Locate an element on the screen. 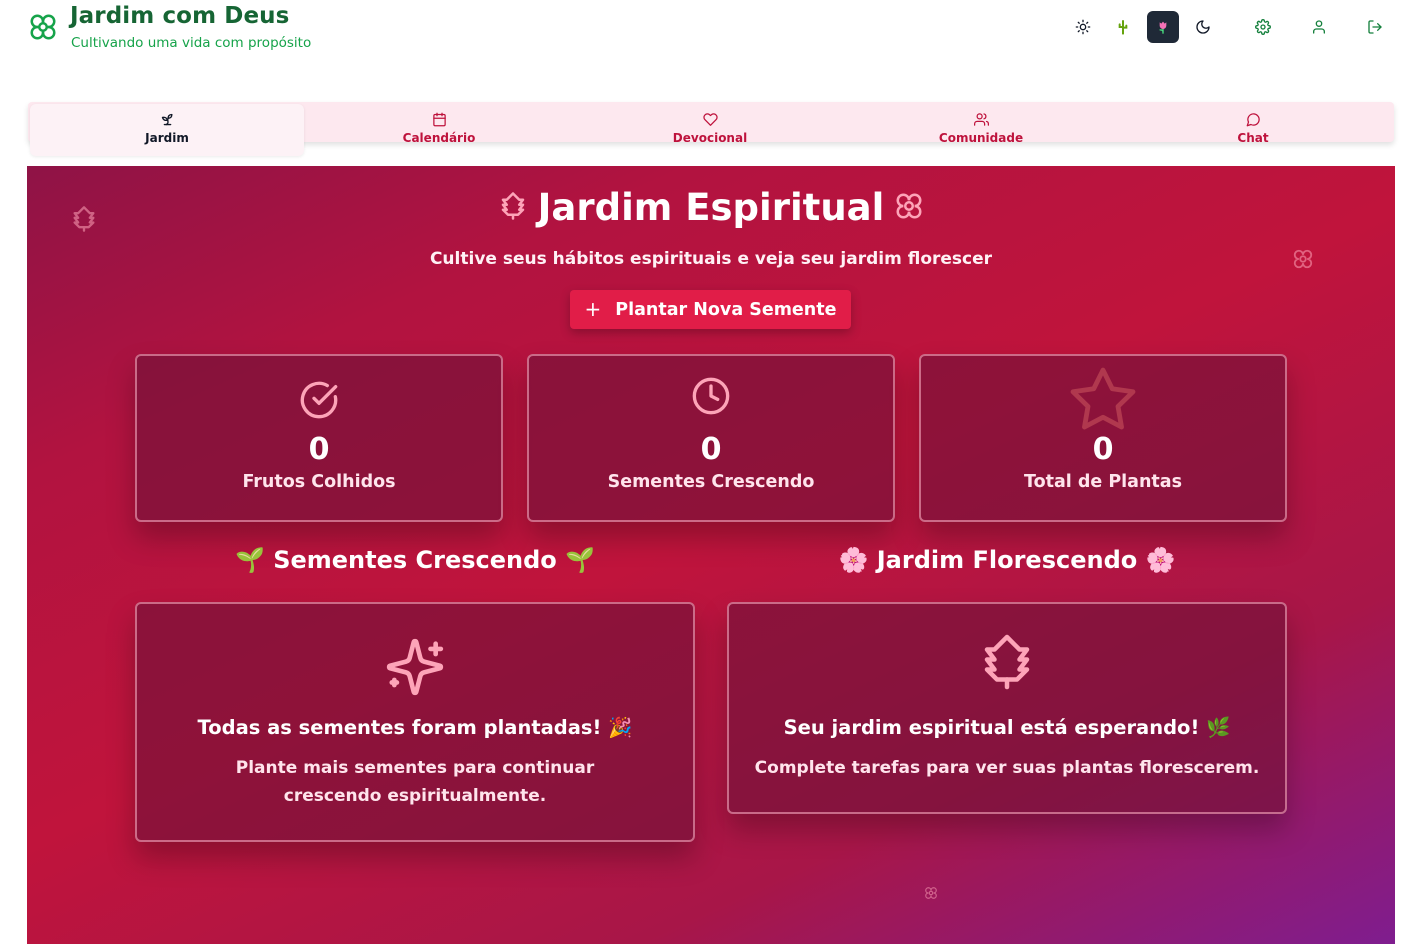 The image size is (1402, 944). tab-label: Jardim is located at coordinates (167, 138).